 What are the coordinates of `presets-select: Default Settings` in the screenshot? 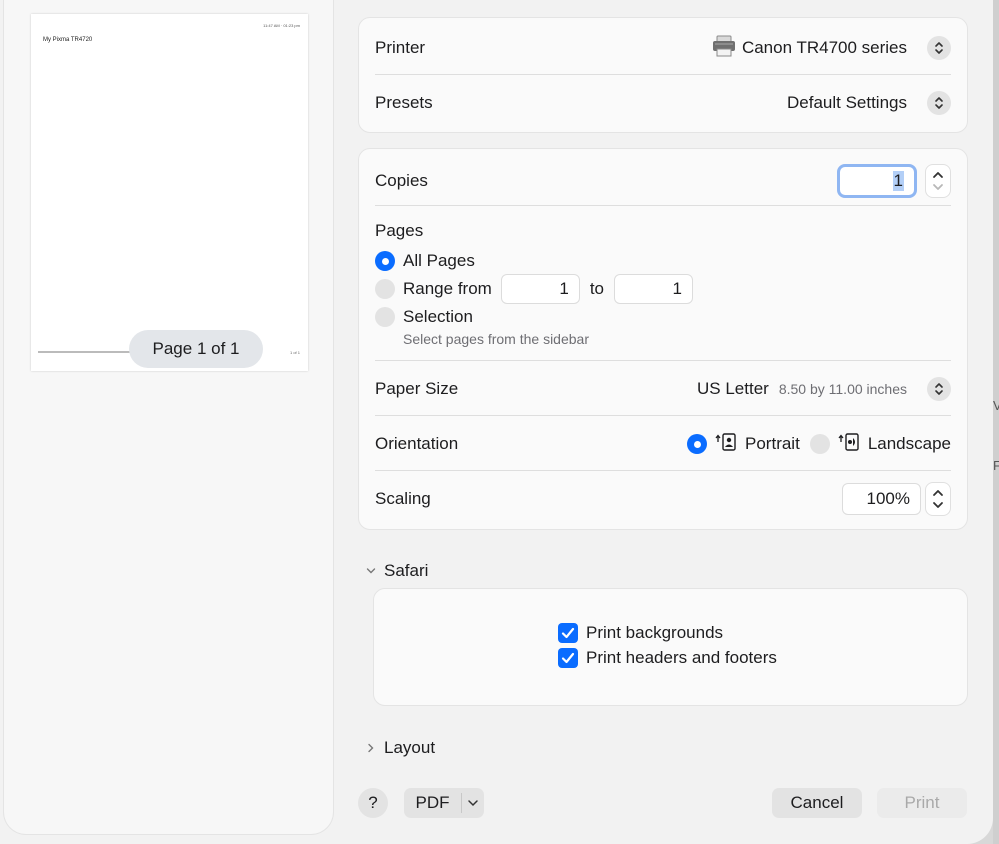 It's located at (869, 103).